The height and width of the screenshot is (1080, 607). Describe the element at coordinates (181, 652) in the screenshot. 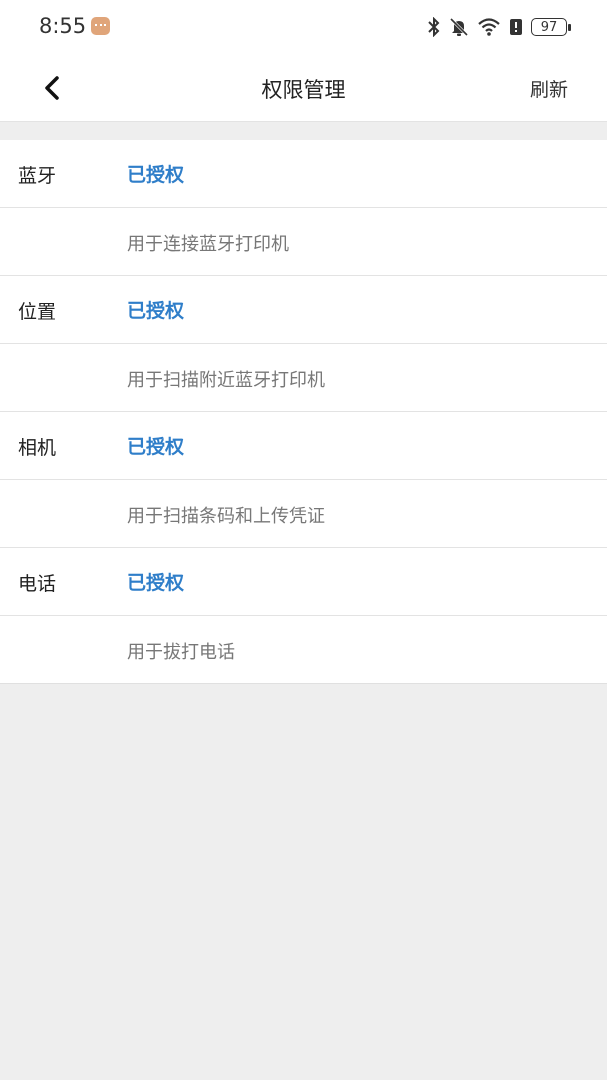

I see `permission-description: 用于拔打电话` at that location.